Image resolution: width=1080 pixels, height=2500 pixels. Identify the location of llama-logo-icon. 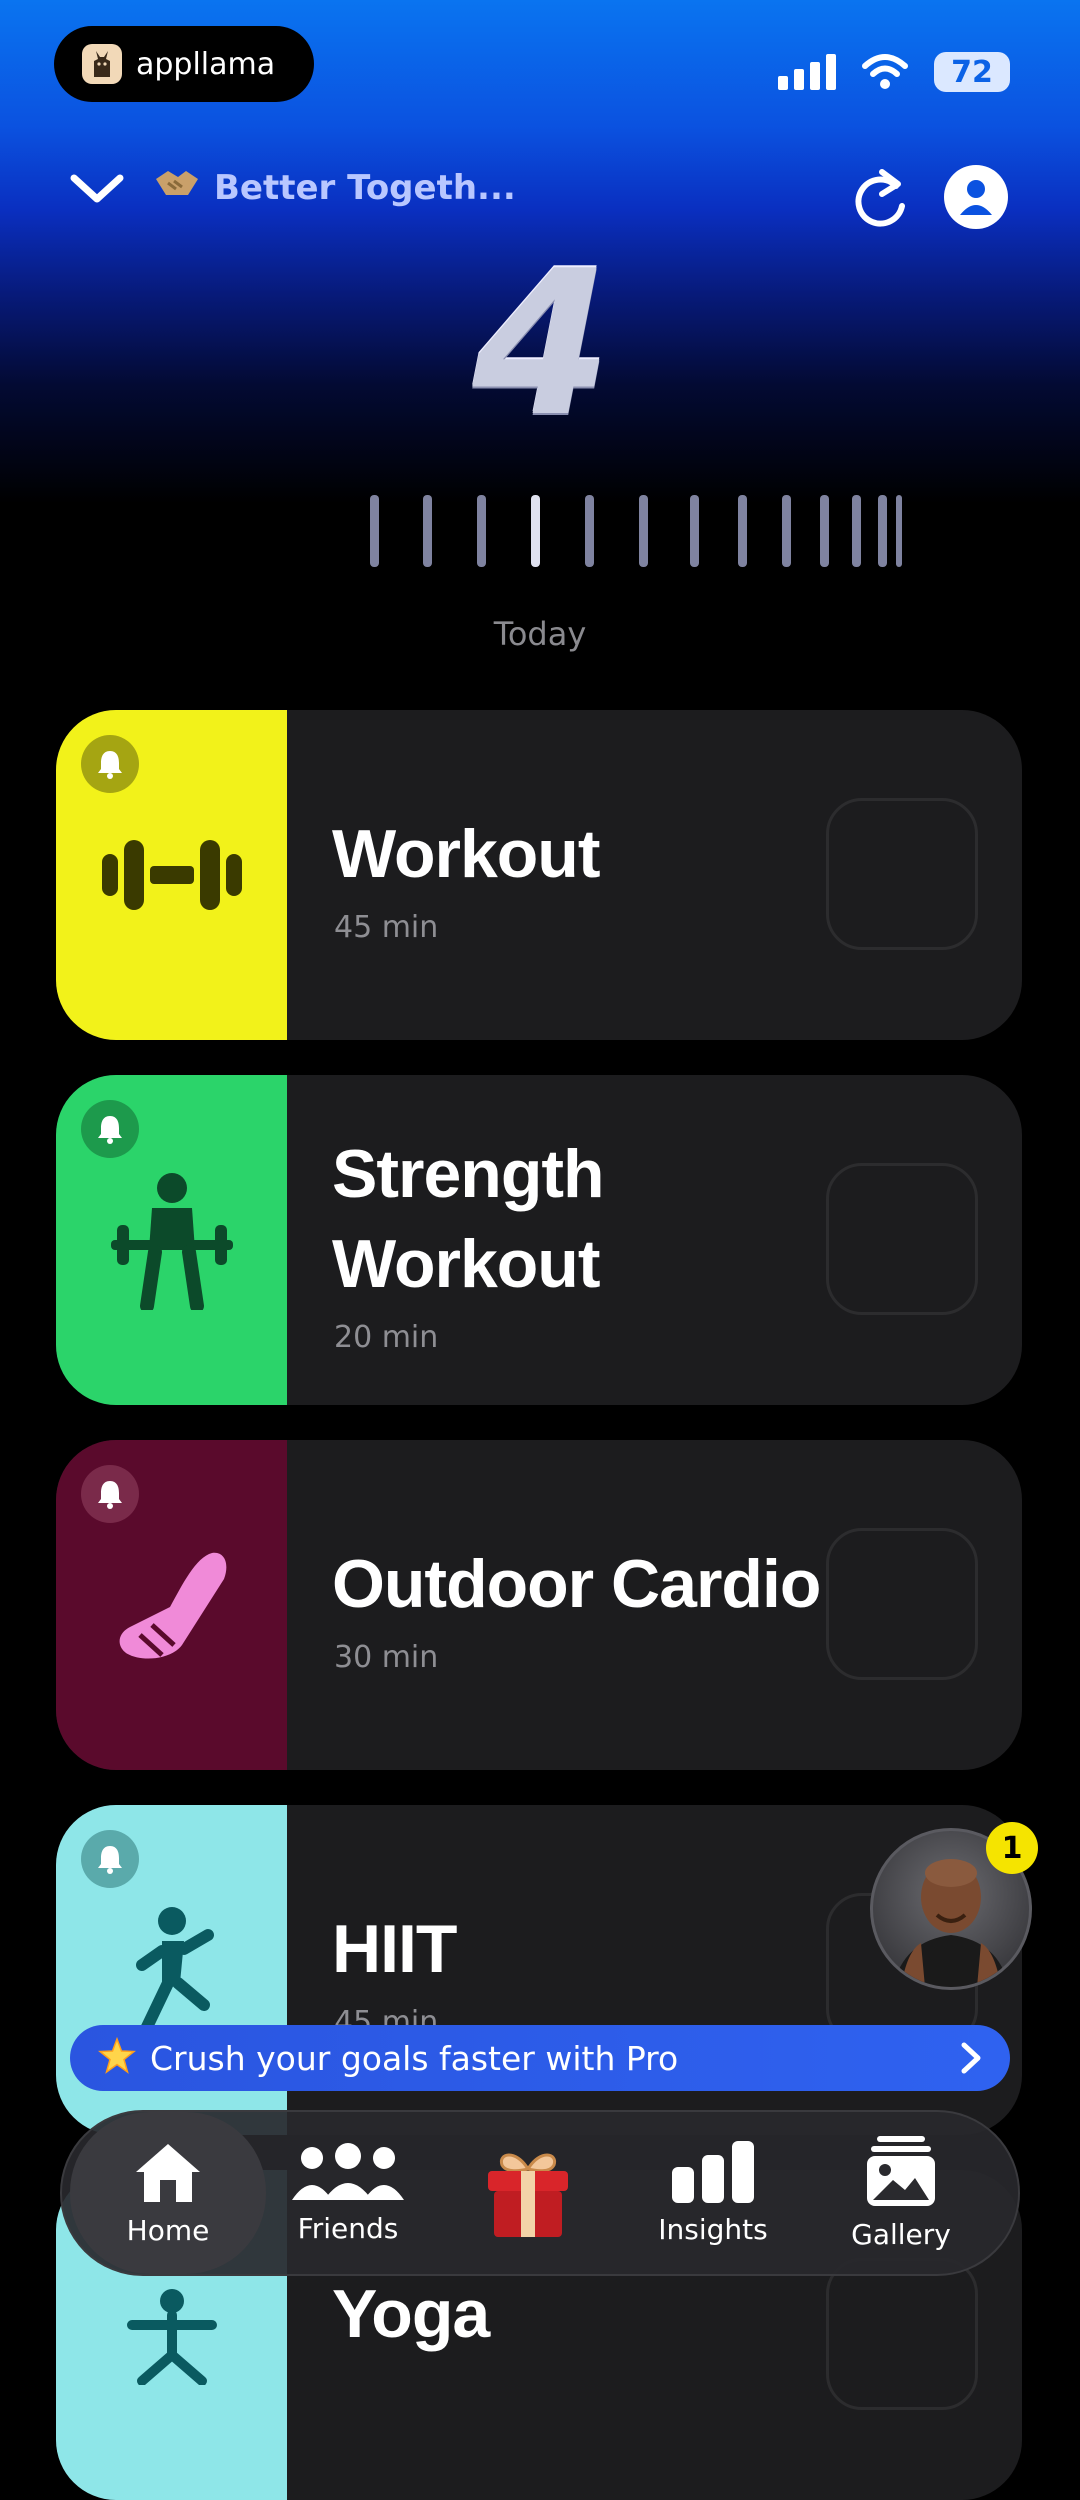
(102, 64).